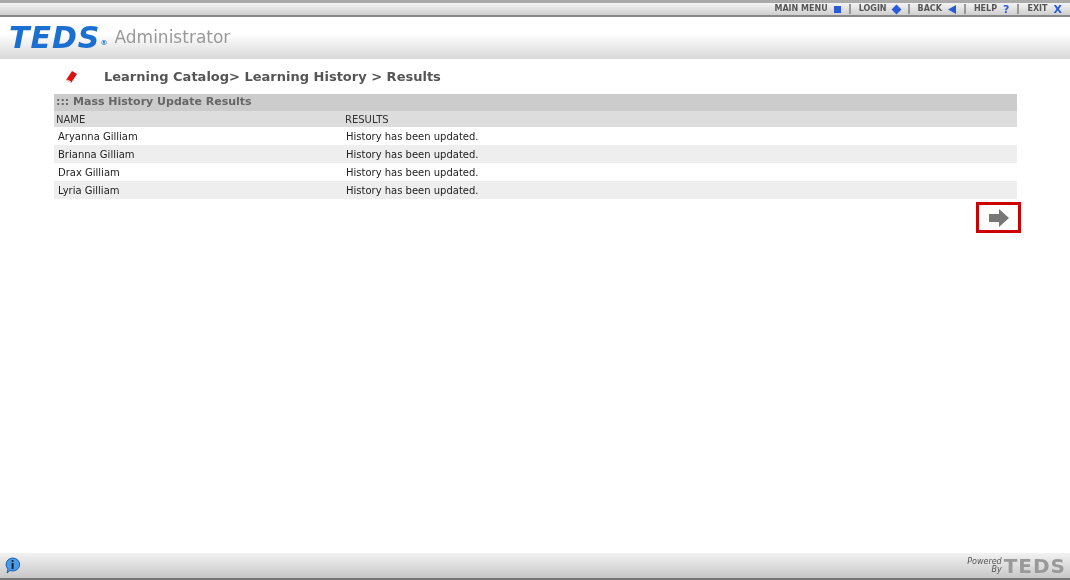 This screenshot has width=1070, height=580. What do you see at coordinates (89, 190) in the screenshot?
I see `table-cell-text: Lyria Gilliam` at bounding box center [89, 190].